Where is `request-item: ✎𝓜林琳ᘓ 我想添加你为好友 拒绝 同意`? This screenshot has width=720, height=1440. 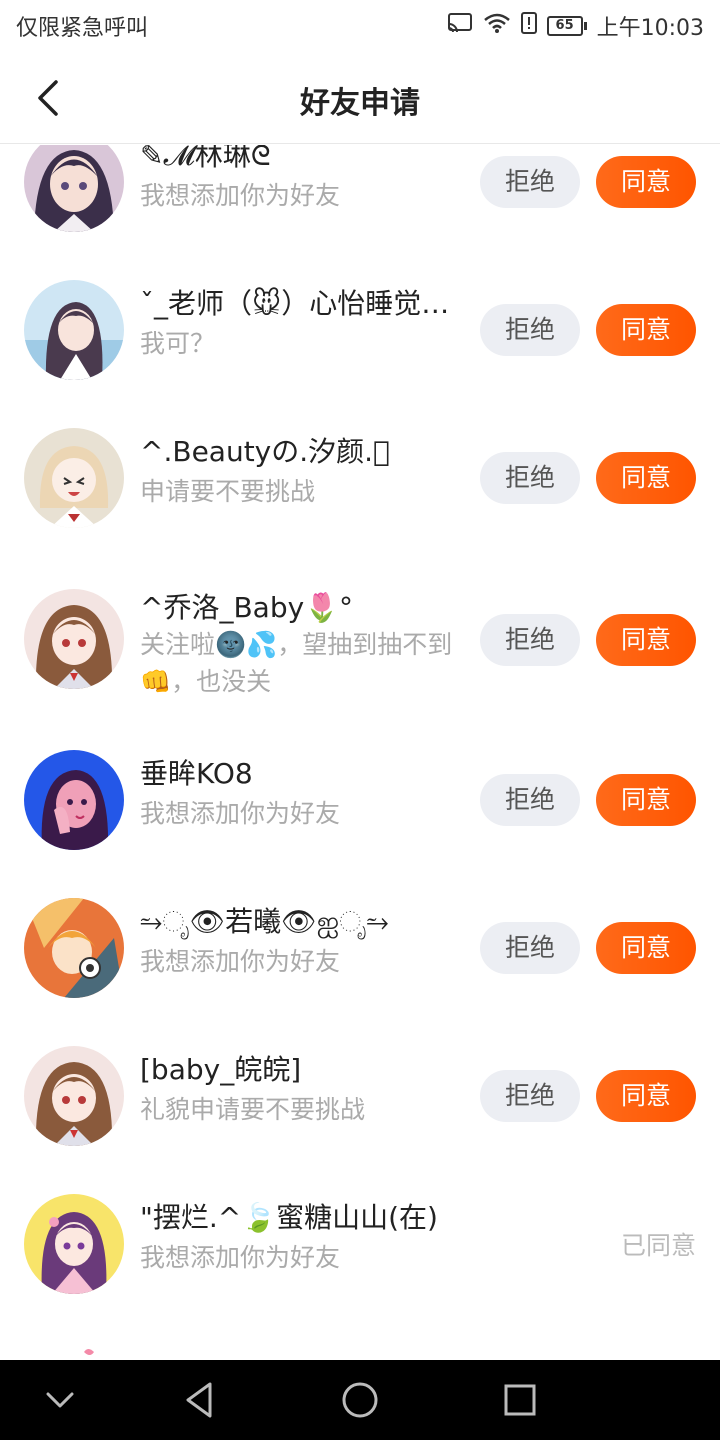 request-item: ✎𝓜林琳ᘓ 我想添加你为好友 拒绝 同意 is located at coordinates (360, 200).